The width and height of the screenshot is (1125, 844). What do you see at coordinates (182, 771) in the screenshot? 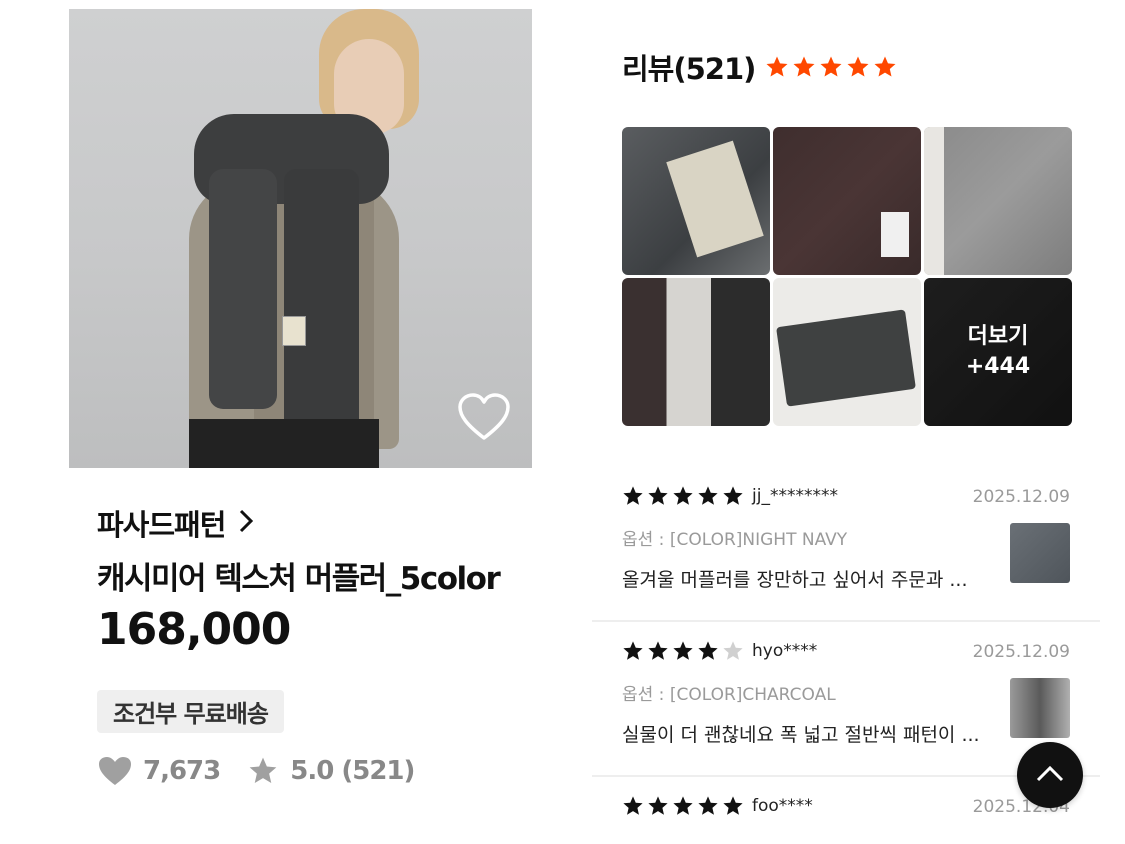
I see `like-count: 7,673` at bounding box center [182, 771].